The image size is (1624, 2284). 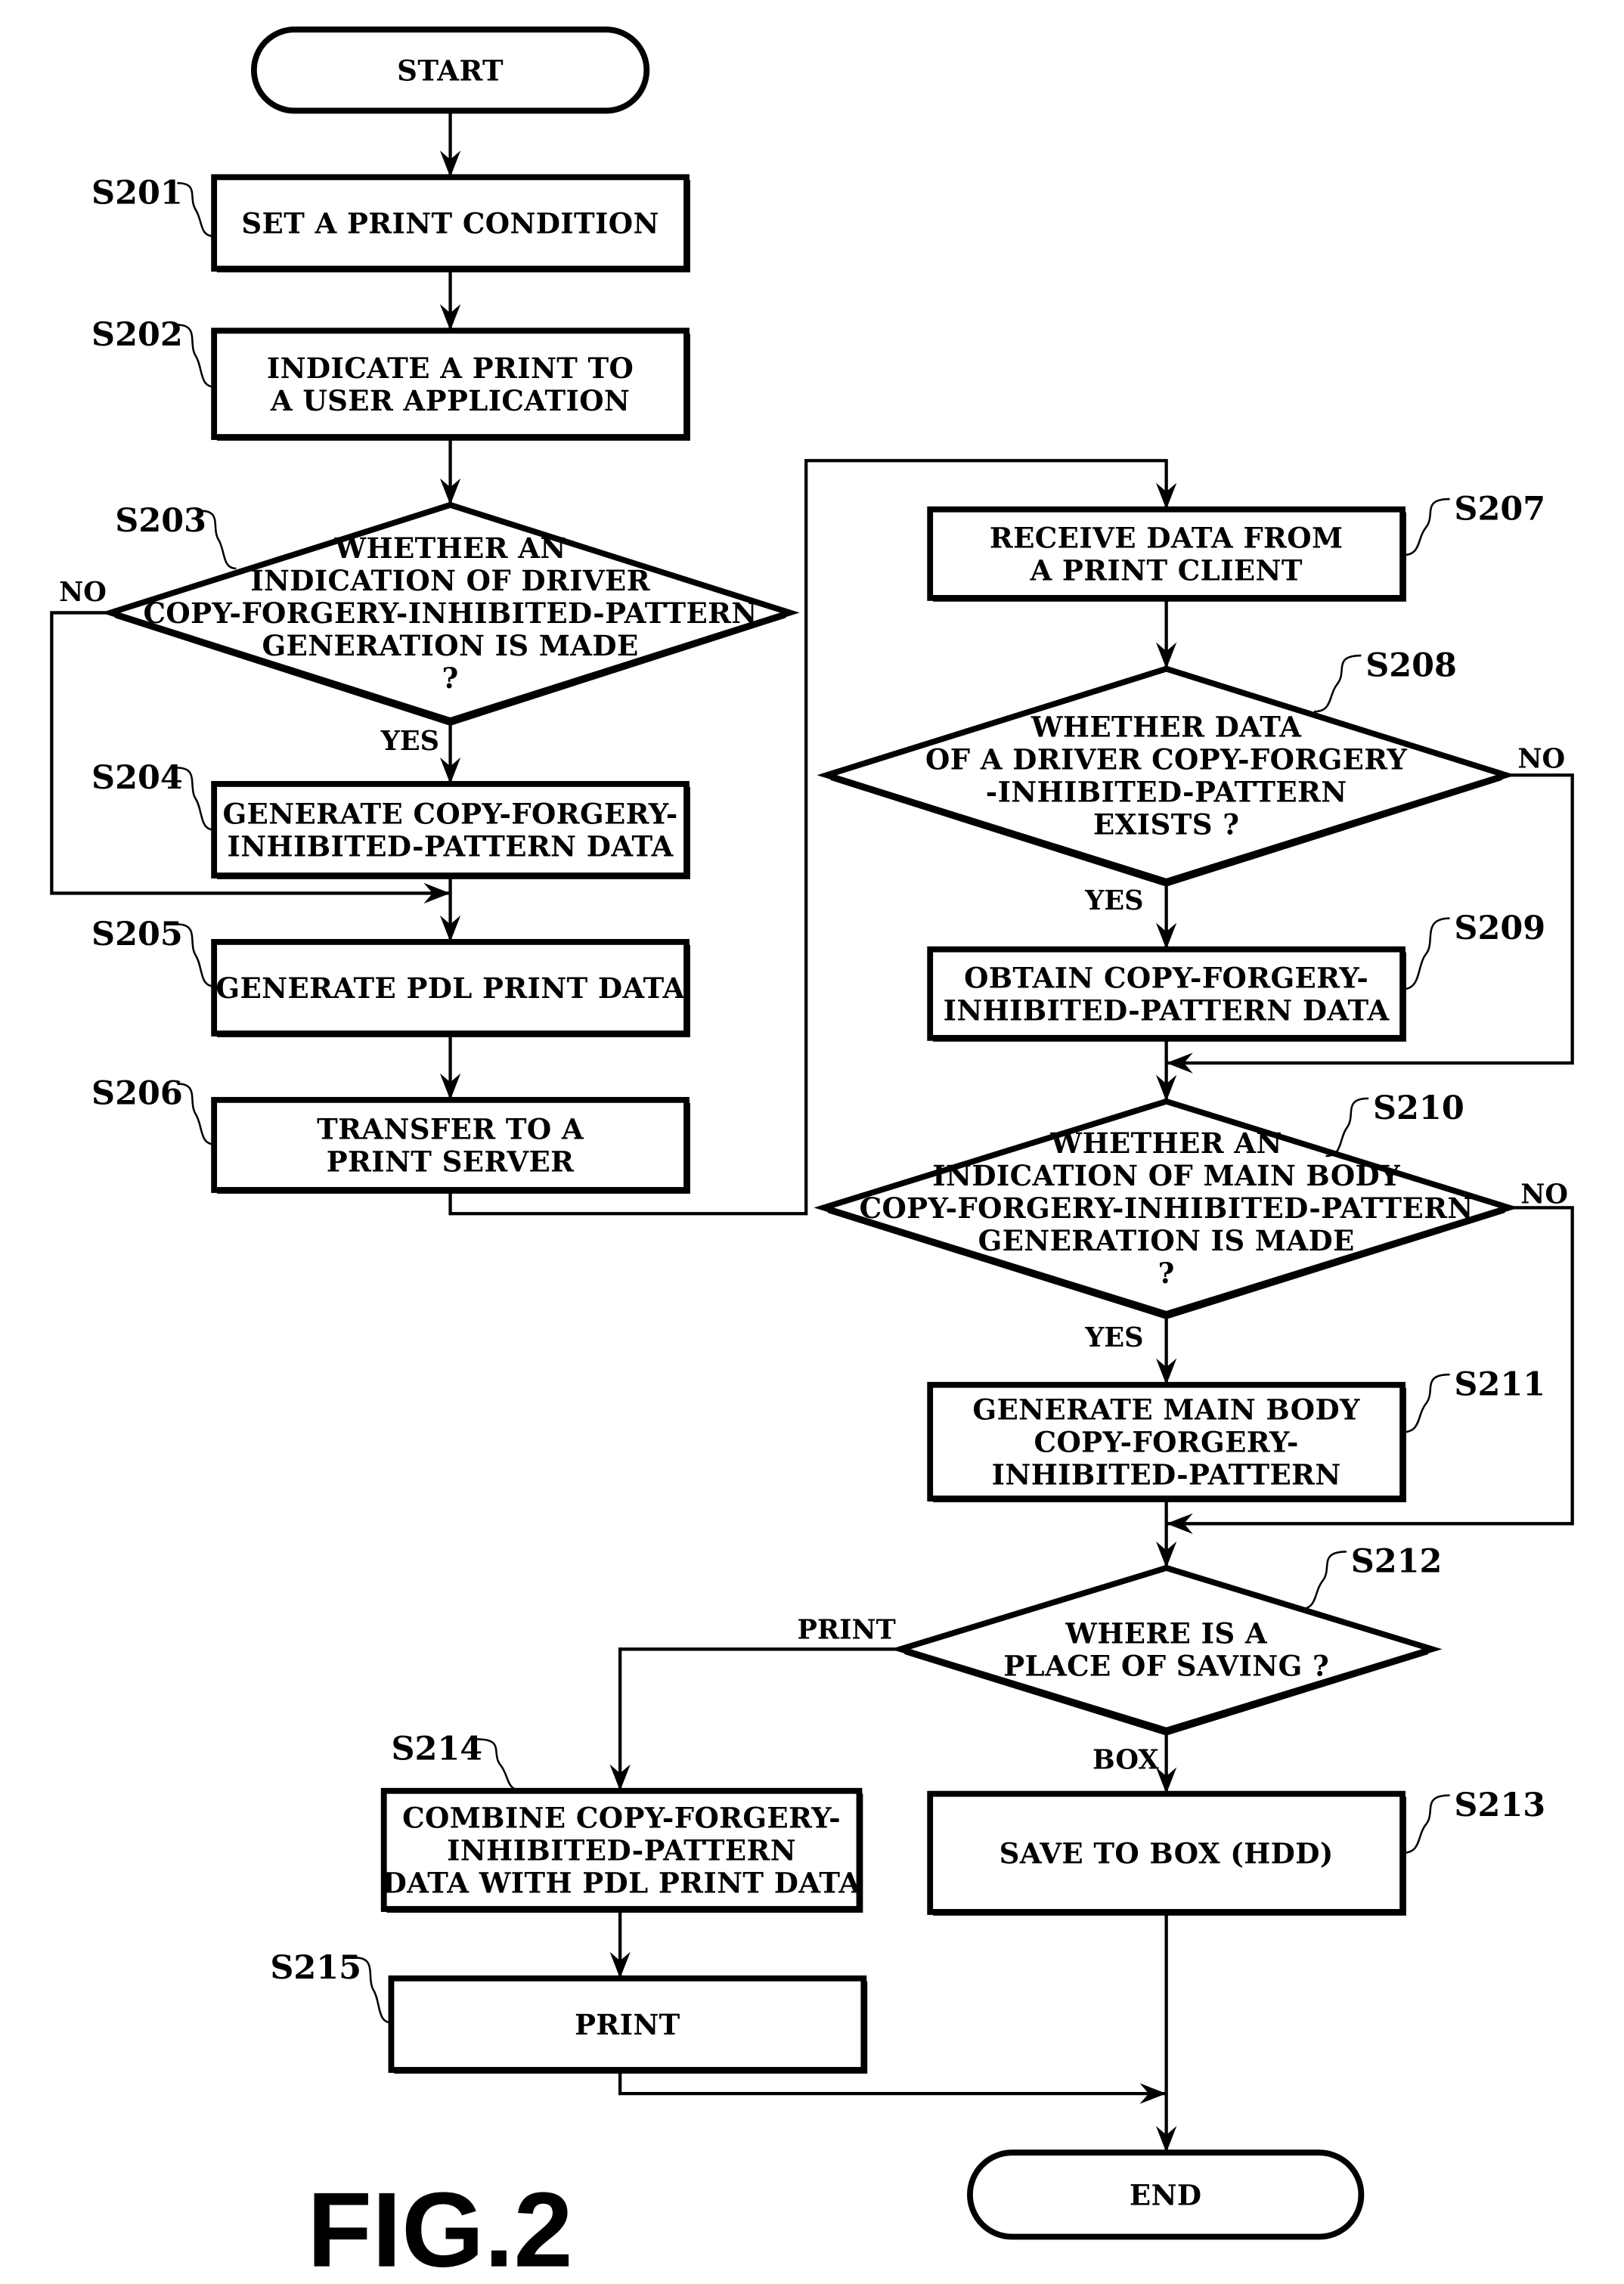 What do you see at coordinates (451, 1162) in the screenshot?
I see `node-text-s206: PRINT SERVER` at bounding box center [451, 1162].